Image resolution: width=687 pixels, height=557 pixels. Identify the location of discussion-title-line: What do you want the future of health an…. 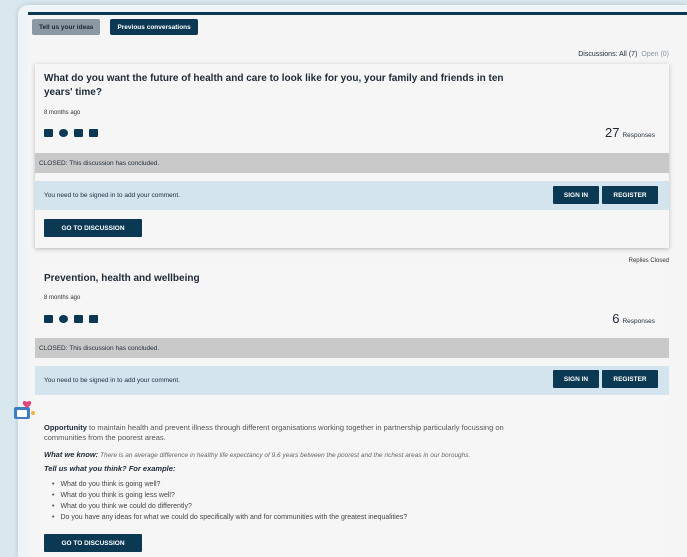
(274, 78).